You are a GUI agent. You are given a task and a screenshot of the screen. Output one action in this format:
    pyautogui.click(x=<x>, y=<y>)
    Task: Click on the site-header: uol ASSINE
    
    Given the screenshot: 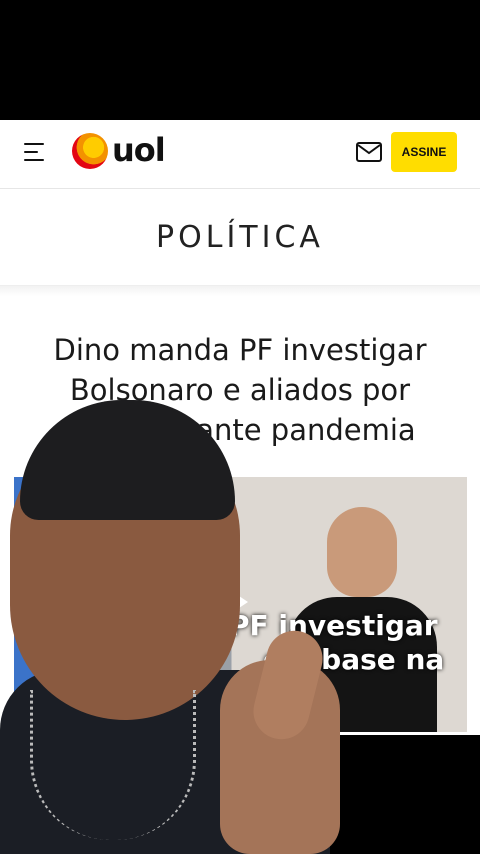 What is the action you would take?
    pyautogui.click(x=240, y=154)
    